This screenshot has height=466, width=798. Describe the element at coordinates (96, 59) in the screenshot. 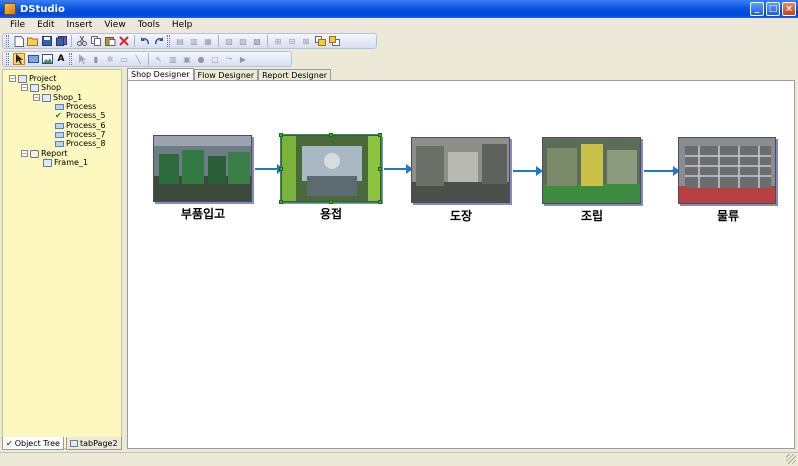

I see `machine-tool-icon: ▮` at that location.